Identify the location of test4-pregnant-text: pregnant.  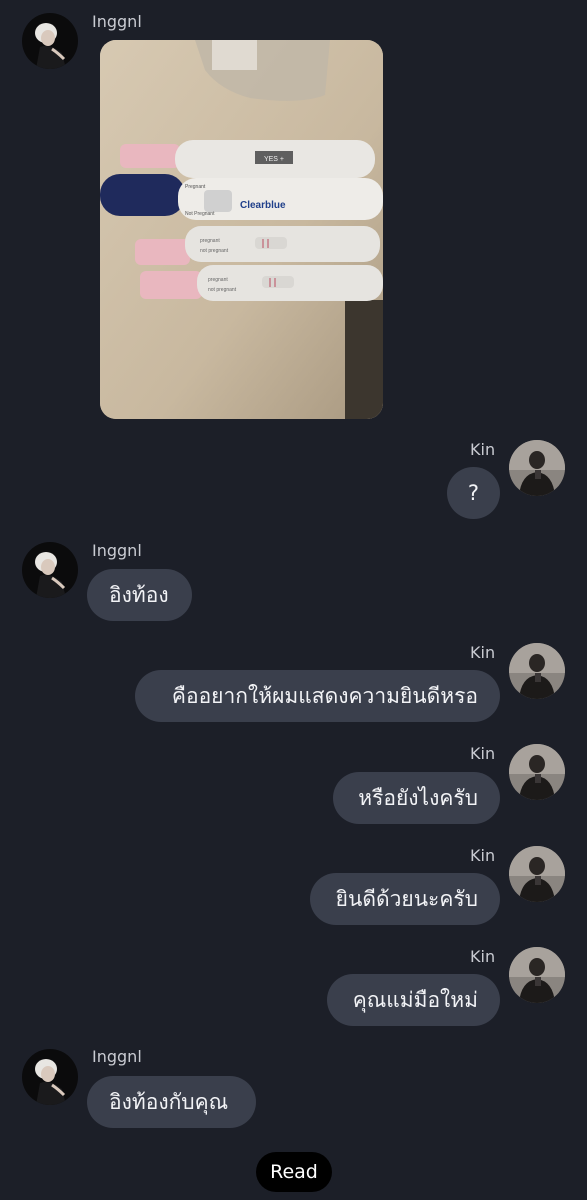
(218, 280).